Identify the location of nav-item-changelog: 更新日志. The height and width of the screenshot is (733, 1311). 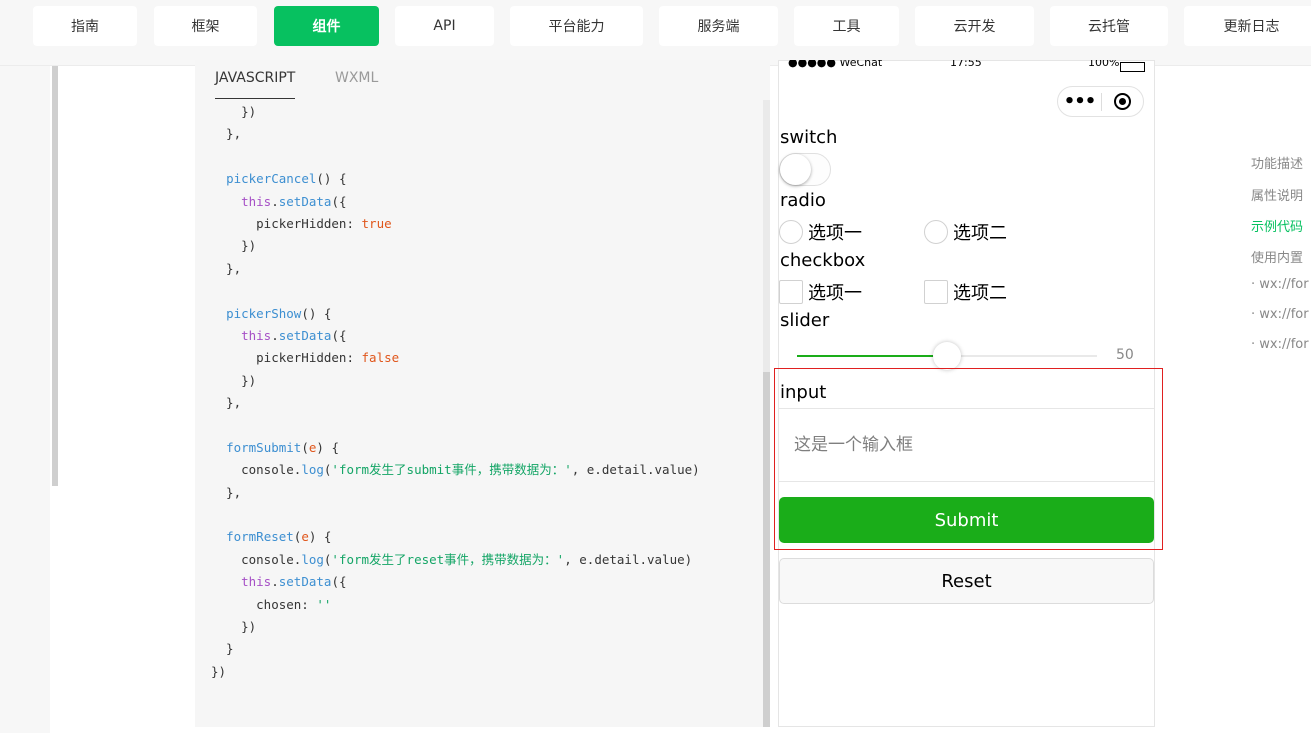
(1247, 26).